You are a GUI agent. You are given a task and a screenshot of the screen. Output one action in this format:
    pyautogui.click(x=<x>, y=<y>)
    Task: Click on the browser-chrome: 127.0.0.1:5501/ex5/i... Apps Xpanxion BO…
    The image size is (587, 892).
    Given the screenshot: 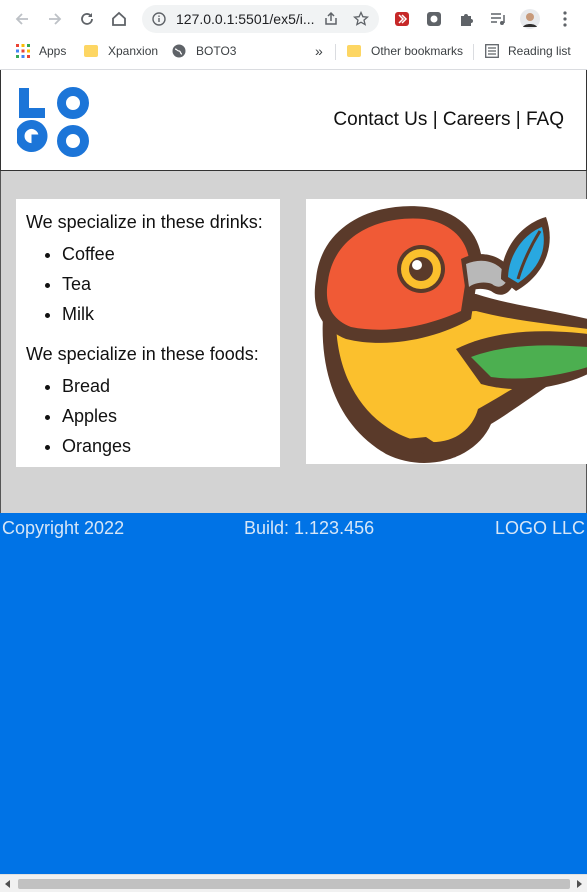 What is the action you would take?
    pyautogui.click(x=293, y=35)
    